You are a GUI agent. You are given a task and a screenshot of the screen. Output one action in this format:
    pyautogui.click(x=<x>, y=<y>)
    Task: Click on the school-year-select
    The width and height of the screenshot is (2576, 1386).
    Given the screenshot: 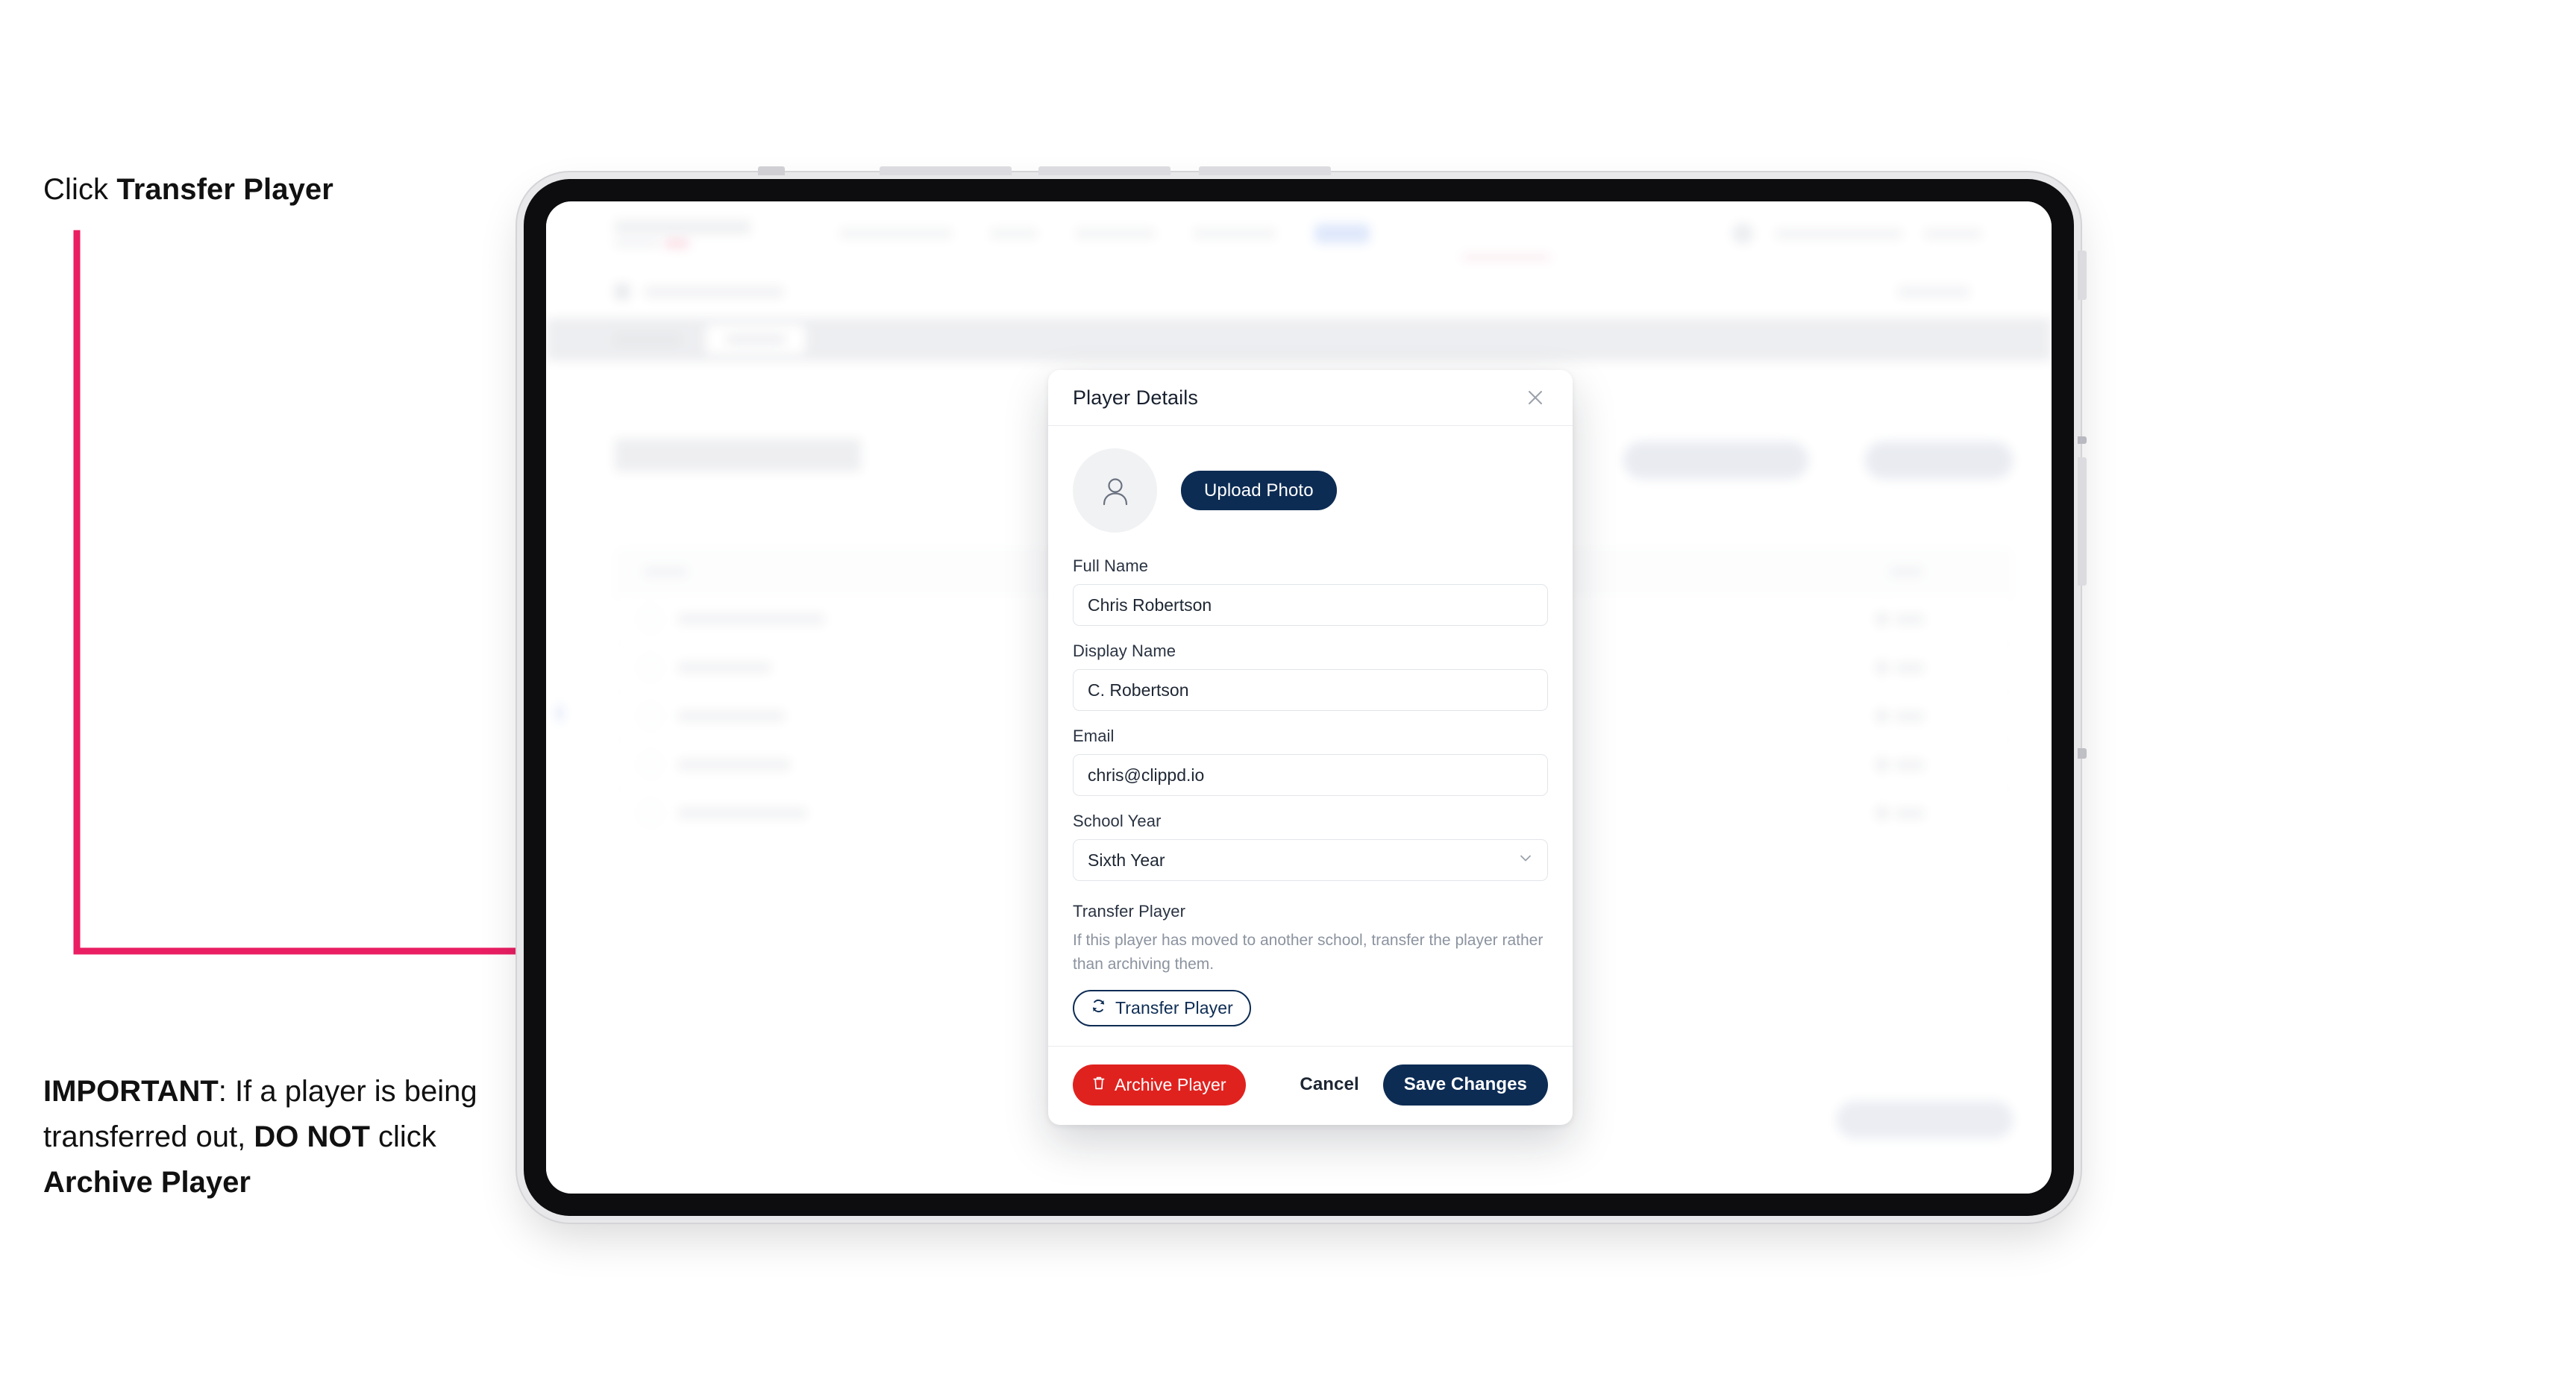 What is the action you would take?
    pyautogui.click(x=1310, y=860)
    